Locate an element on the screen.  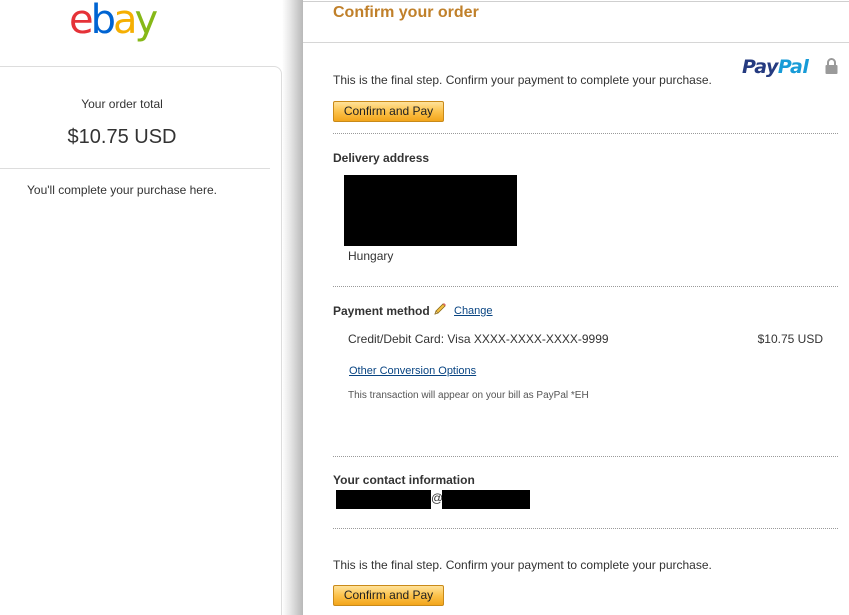
confirm-and-pay-button: Confirm and Pay is located at coordinates (388, 111).